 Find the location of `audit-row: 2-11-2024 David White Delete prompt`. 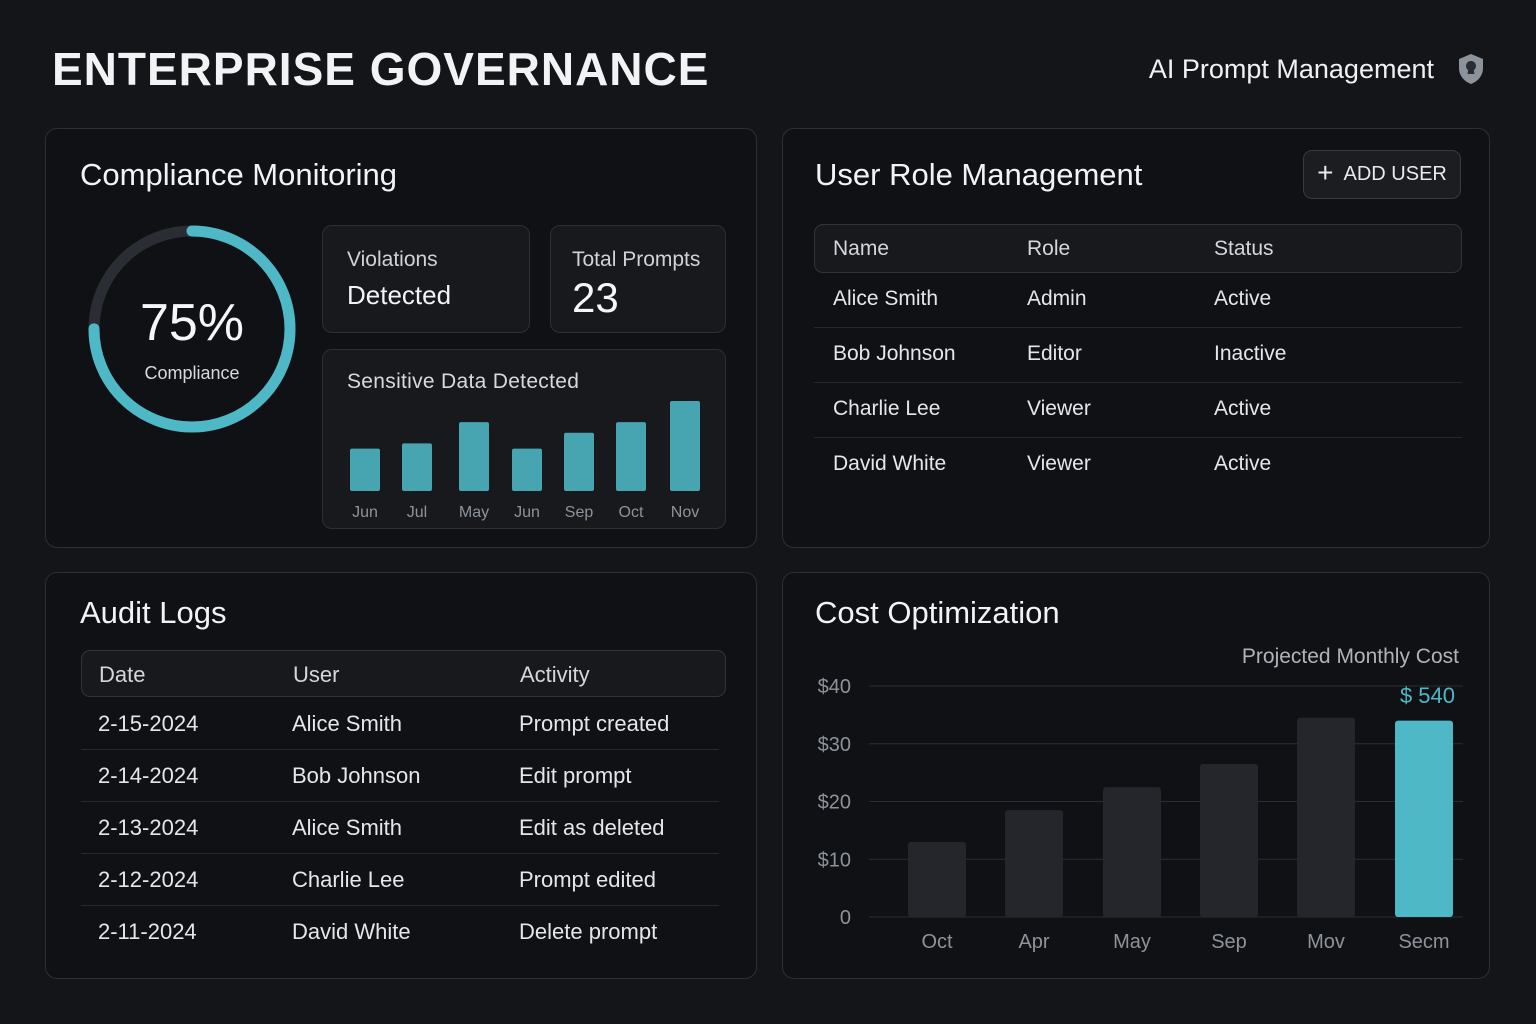

audit-row: 2-11-2024 David White Delete prompt is located at coordinates (400, 932).